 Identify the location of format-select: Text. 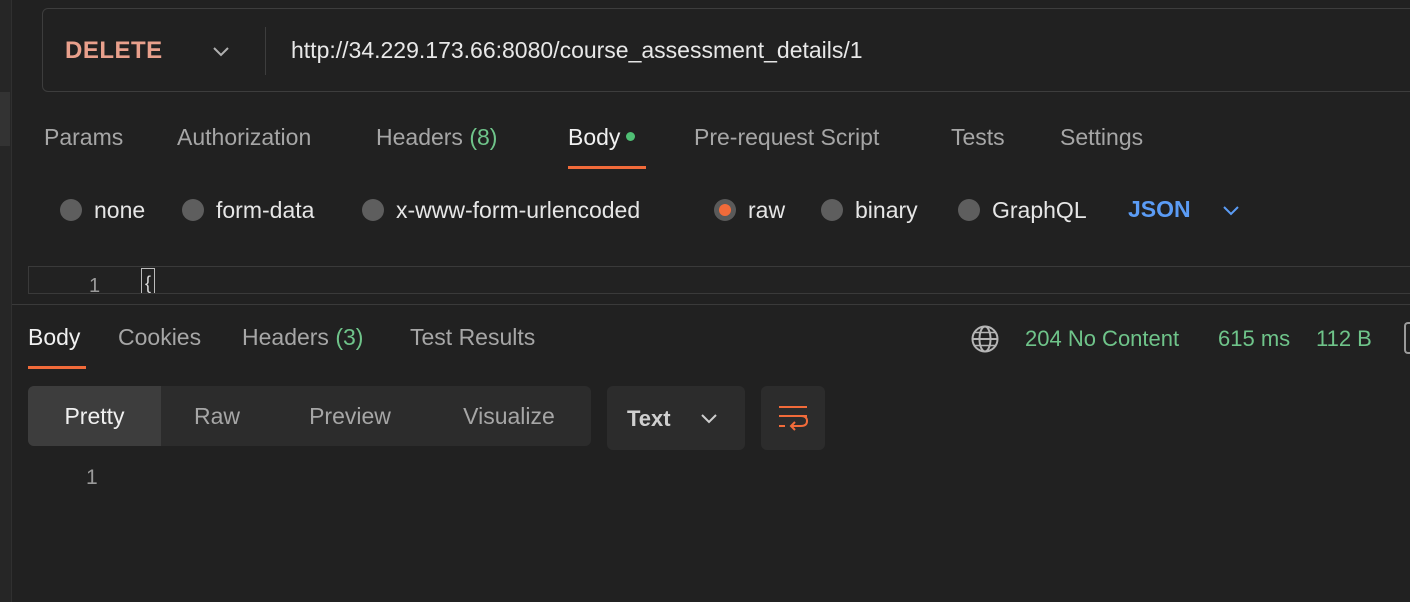
(676, 418).